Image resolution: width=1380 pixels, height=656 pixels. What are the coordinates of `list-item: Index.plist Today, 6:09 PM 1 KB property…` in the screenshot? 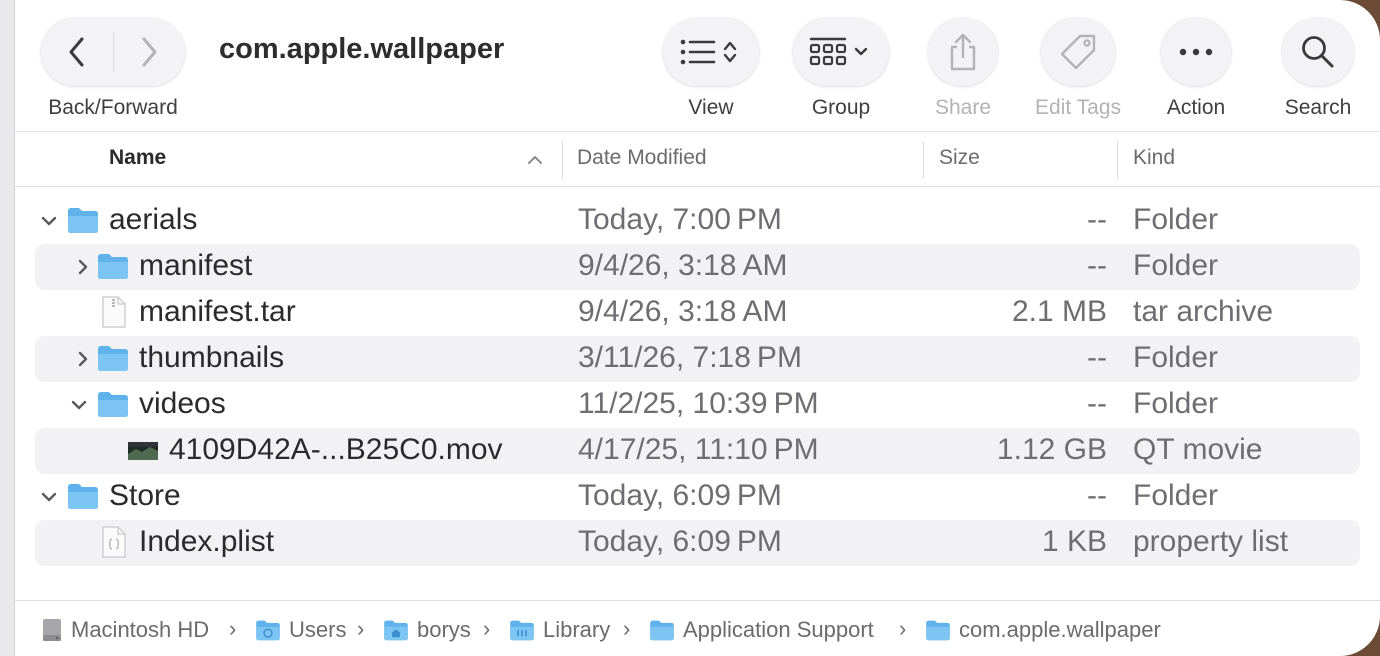 It's located at (697, 543).